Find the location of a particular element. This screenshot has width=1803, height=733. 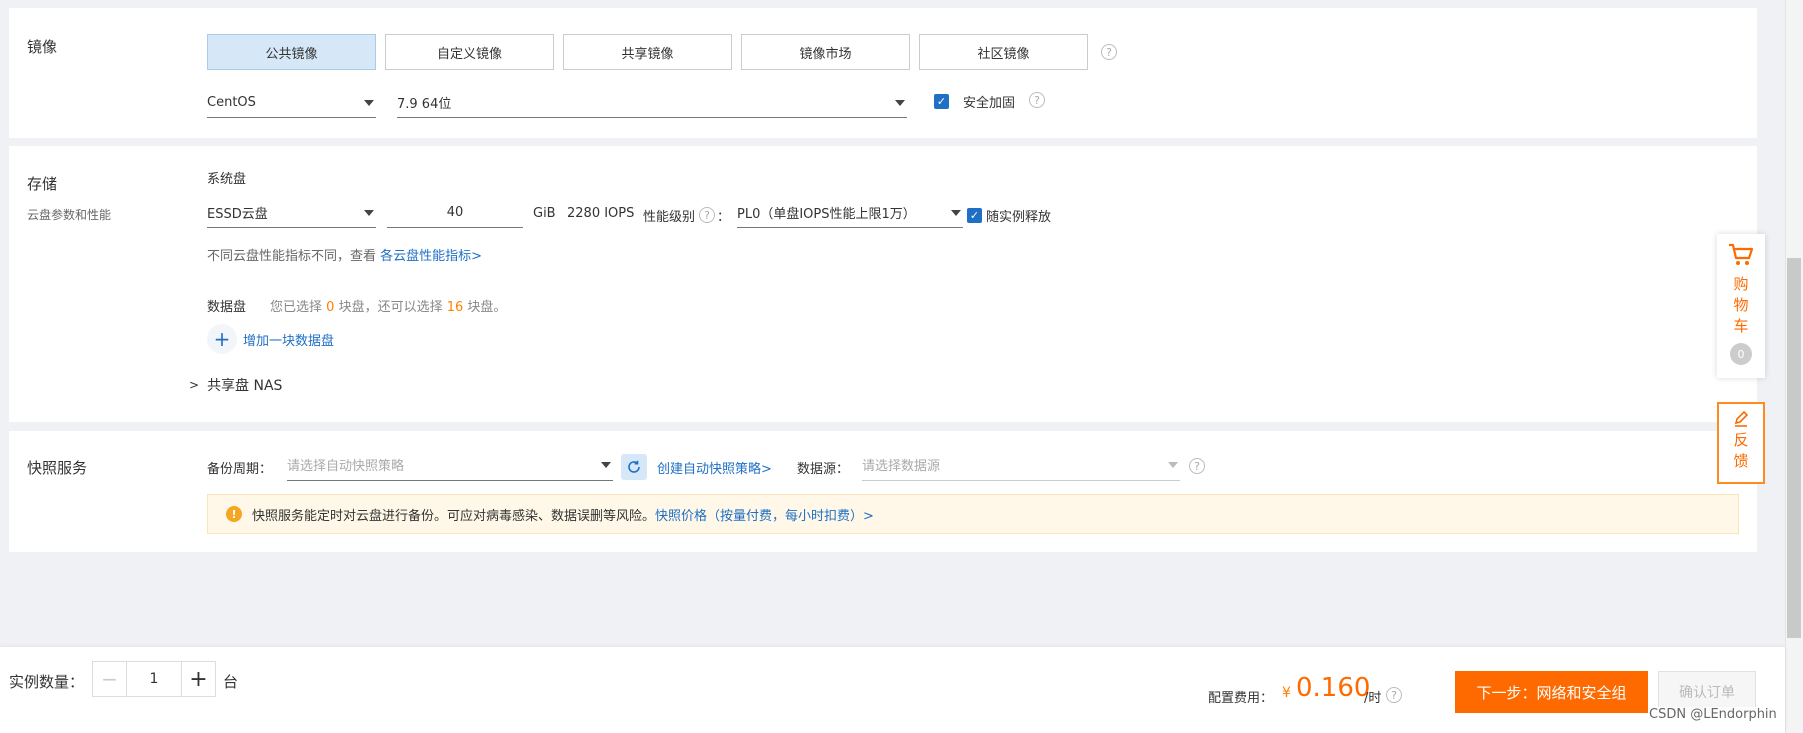

security-checkbox: ✓ is located at coordinates (941, 101).